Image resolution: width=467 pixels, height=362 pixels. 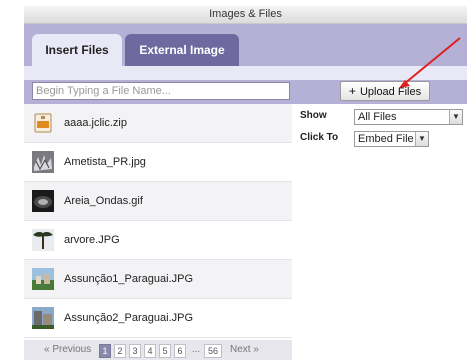 I want to click on file-name: arvore.JPG, so click(x=92, y=240).